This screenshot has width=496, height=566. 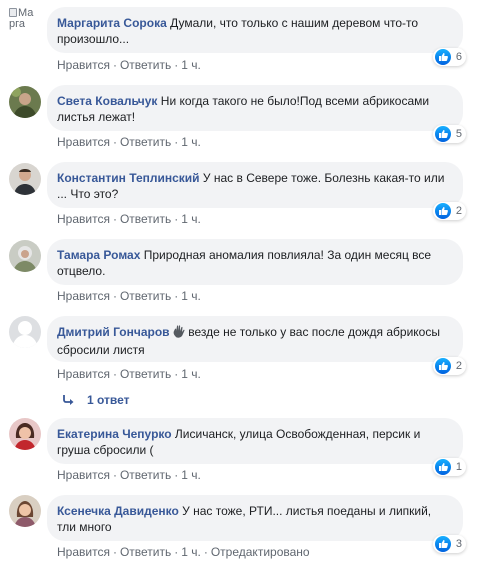 I want to click on edited-label: Отредактировано, so click(x=260, y=552).